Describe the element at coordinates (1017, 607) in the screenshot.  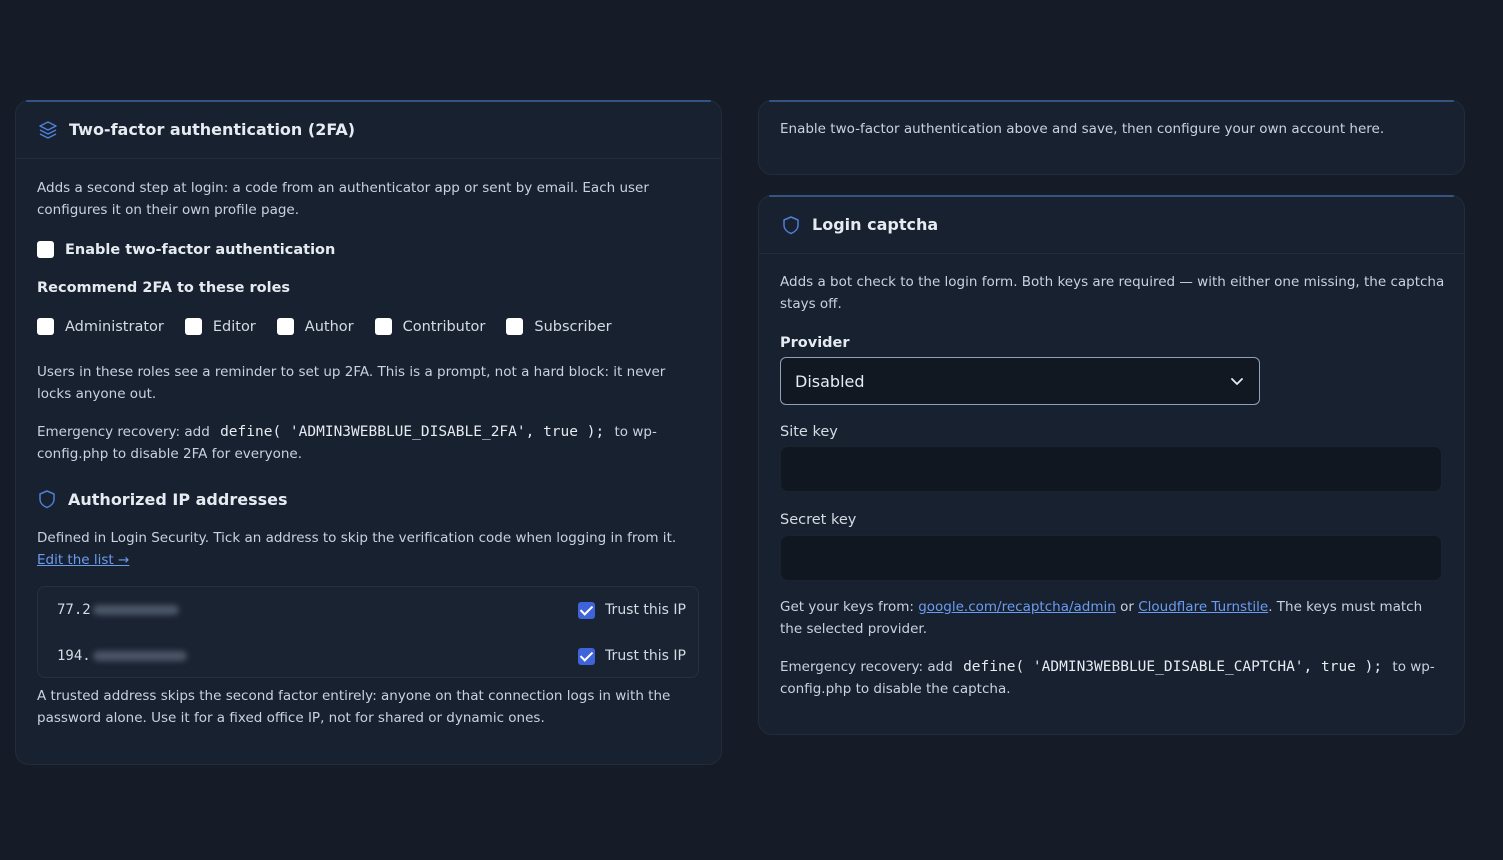
I see `recaptcha-link: google.com/recaptcha/admin` at that location.